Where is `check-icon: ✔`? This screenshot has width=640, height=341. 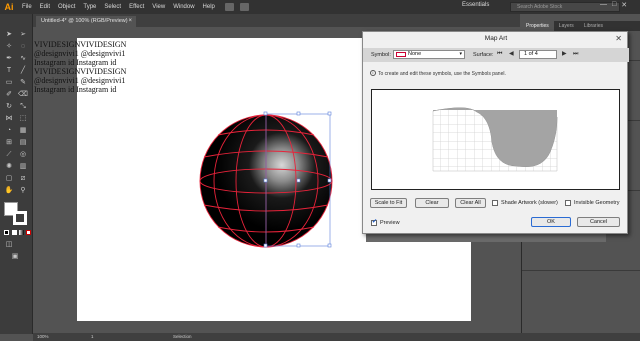 check-icon: ✔ is located at coordinates (375, 222).